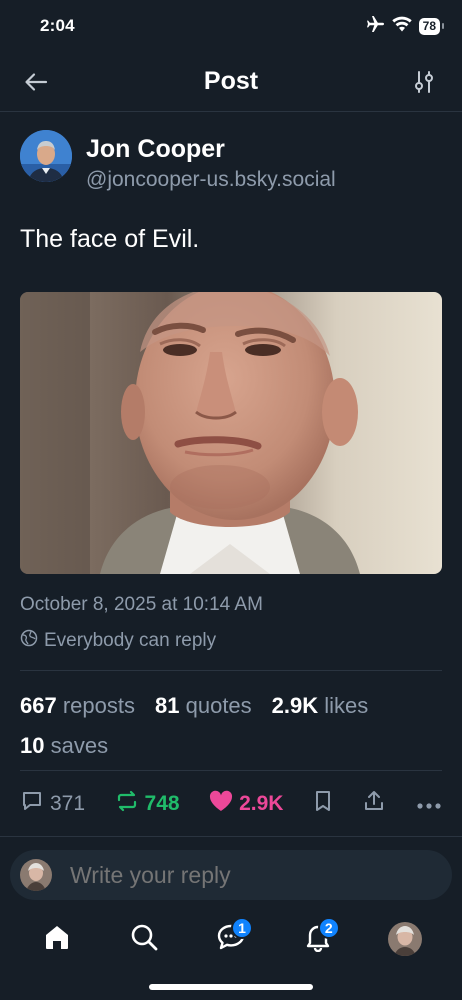 This screenshot has height=1000, width=462. I want to click on back-arrow-icon, so click(36, 82).